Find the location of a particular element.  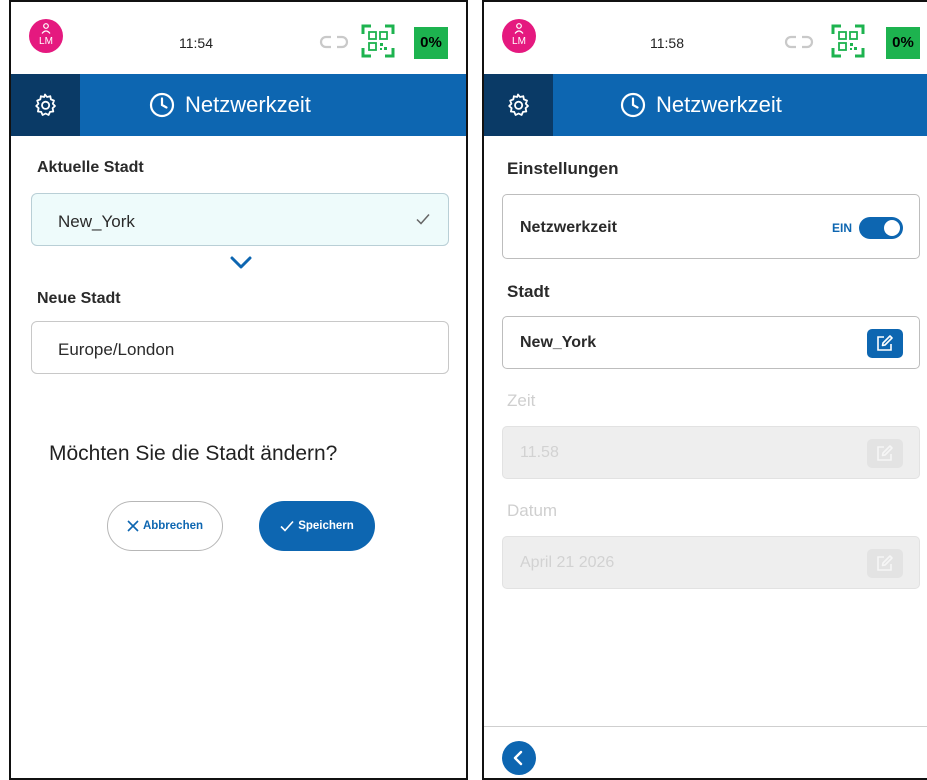

date-label: Datum is located at coordinates (532, 510).